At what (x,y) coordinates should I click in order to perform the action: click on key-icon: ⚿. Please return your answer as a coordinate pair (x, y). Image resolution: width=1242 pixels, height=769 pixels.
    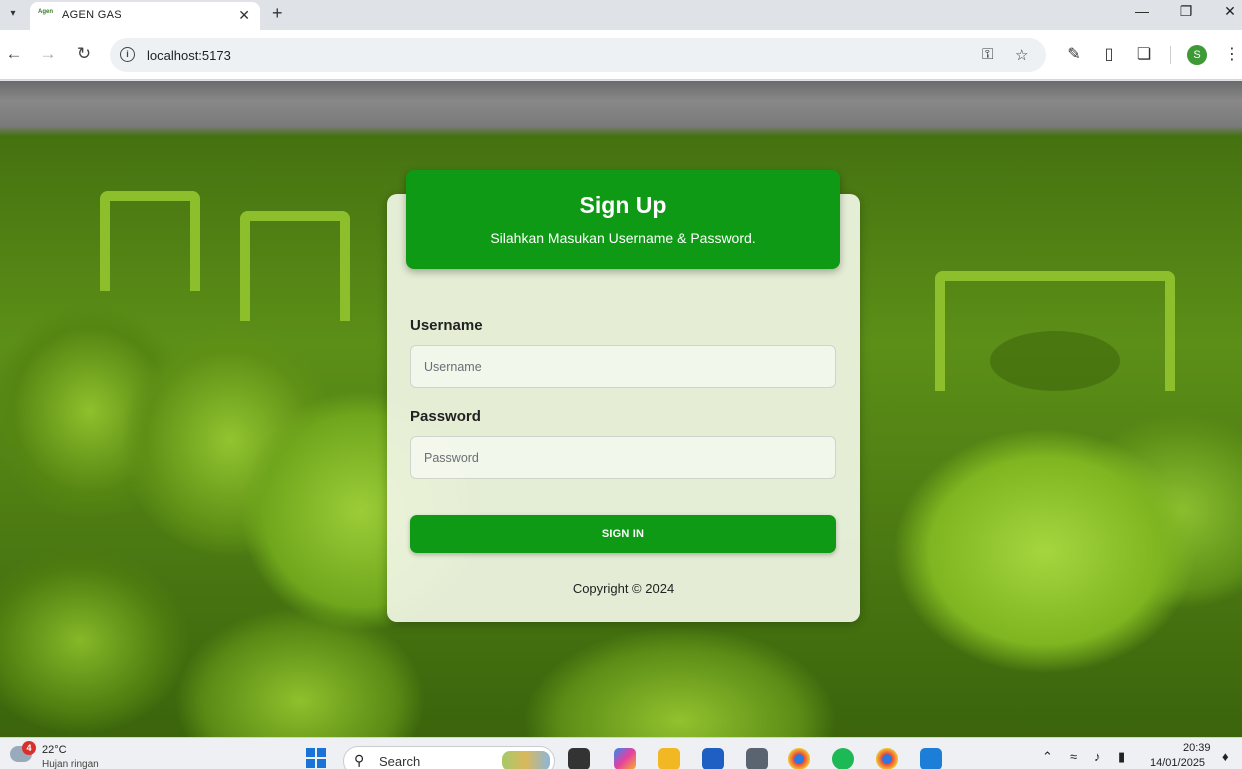
    Looking at the image, I should click on (987, 54).